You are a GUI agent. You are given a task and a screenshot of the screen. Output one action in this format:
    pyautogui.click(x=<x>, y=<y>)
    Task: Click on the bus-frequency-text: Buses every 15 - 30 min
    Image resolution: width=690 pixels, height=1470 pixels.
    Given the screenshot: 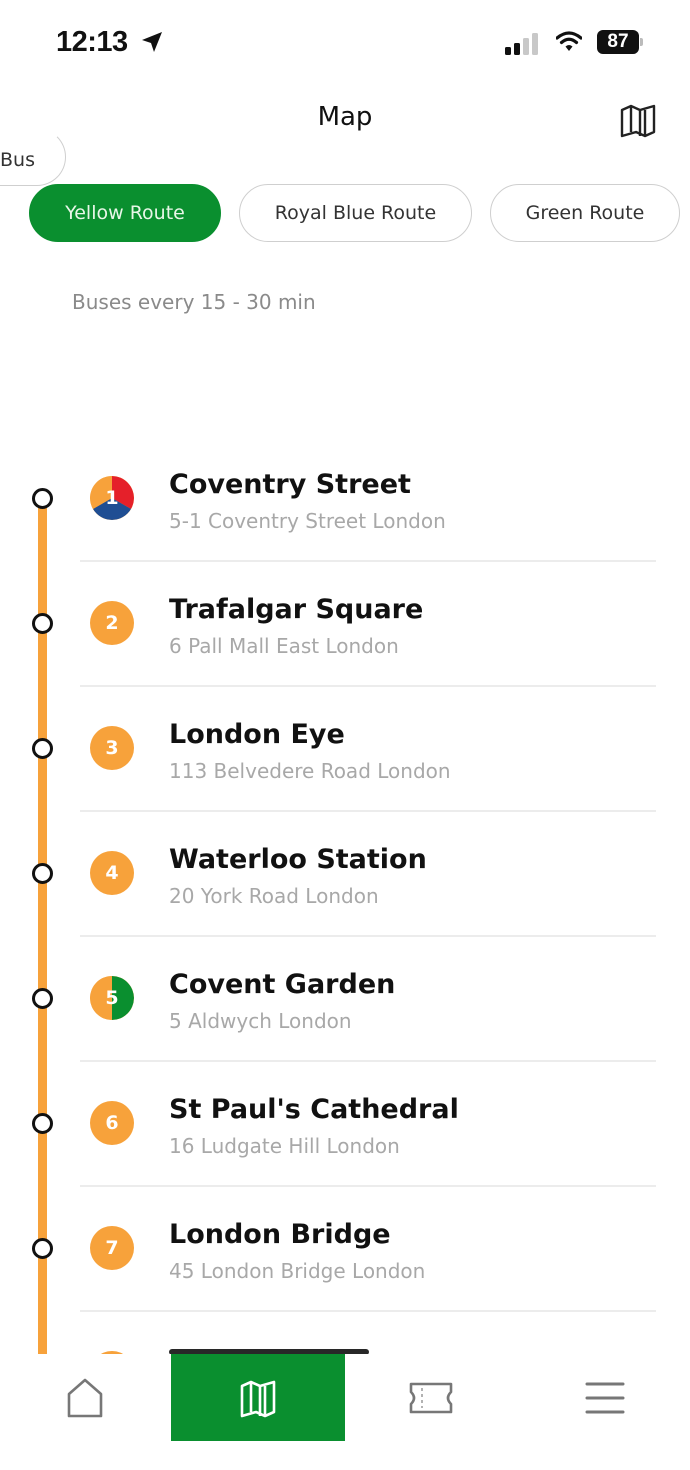 What is the action you would take?
    pyautogui.click(x=194, y=302)
    